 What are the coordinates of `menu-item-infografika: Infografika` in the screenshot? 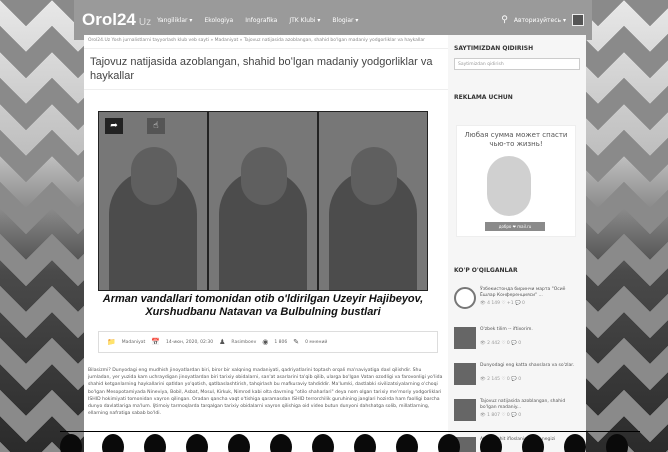 It's located at (261, 20).